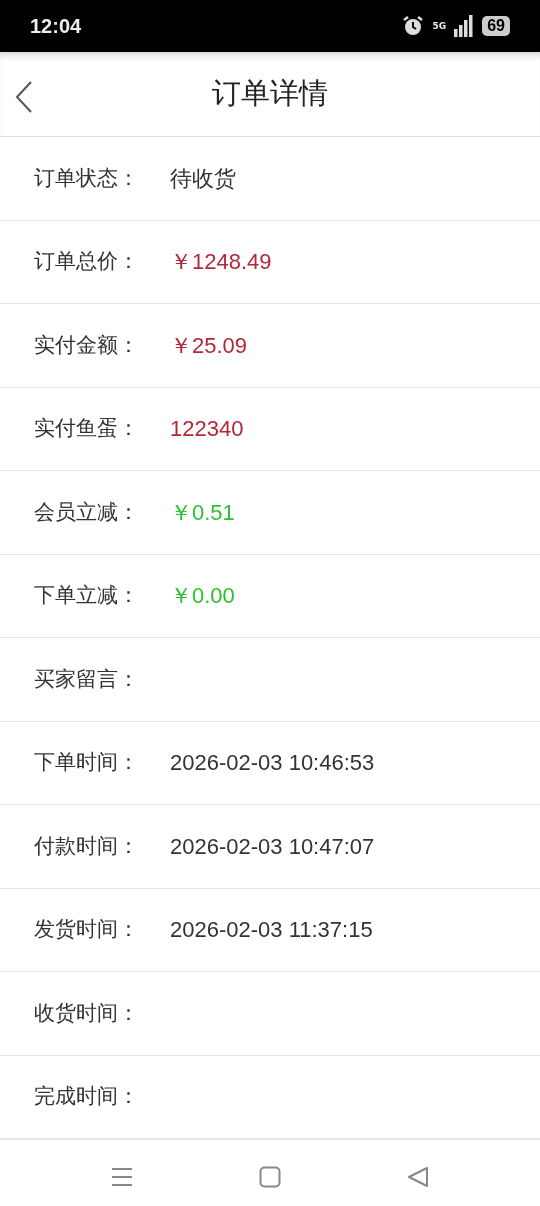 Image resolution: width=540 pixels, height=1206 pixels. What do you see at coordinates (87, 178) in the screenshot?
I see `field-label: 订单状态：` at bounding box center [87, 178].